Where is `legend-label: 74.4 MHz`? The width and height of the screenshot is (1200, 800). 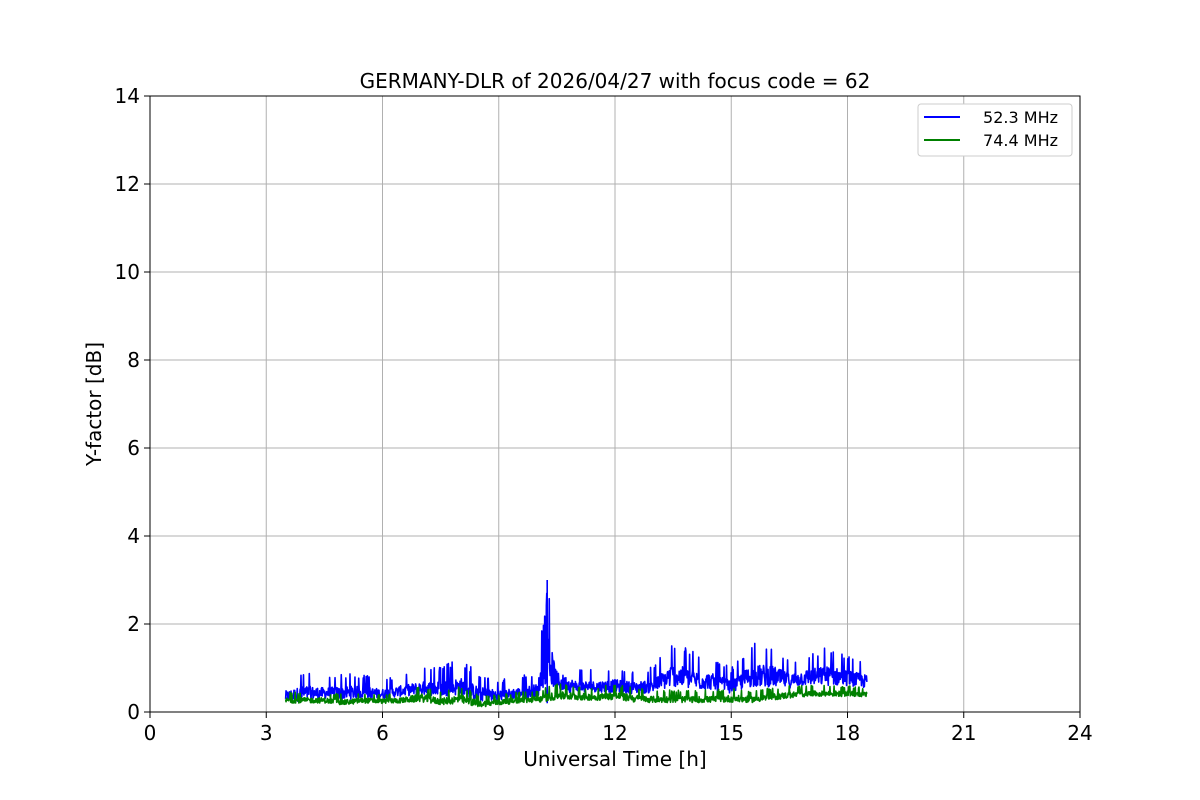 legend-label: 74.4 MHz is located at coordinates (1020, 140).